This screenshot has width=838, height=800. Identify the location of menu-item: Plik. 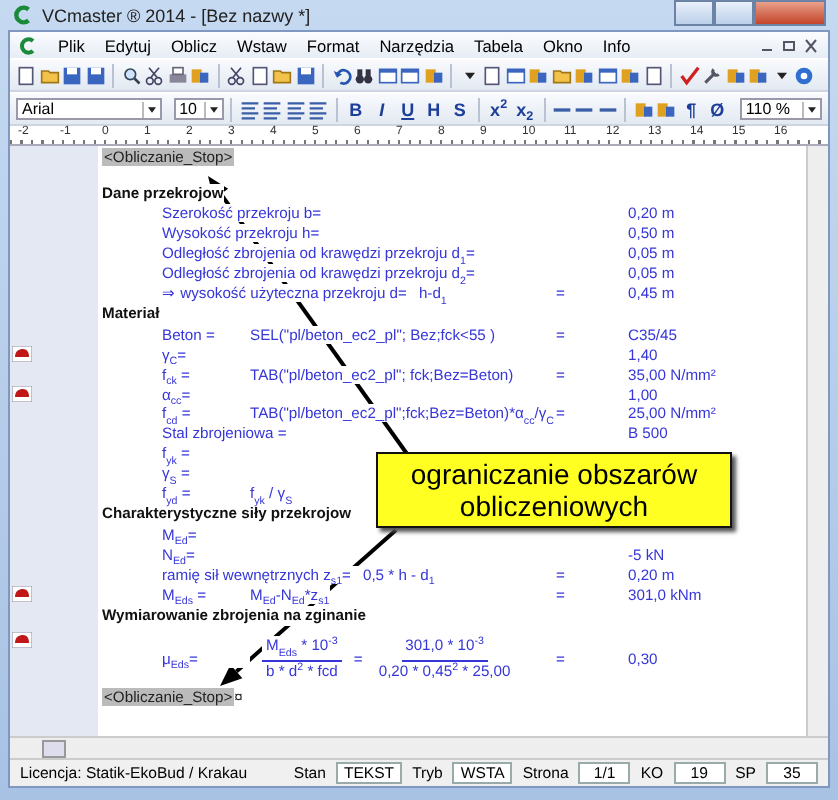
(71, 45).